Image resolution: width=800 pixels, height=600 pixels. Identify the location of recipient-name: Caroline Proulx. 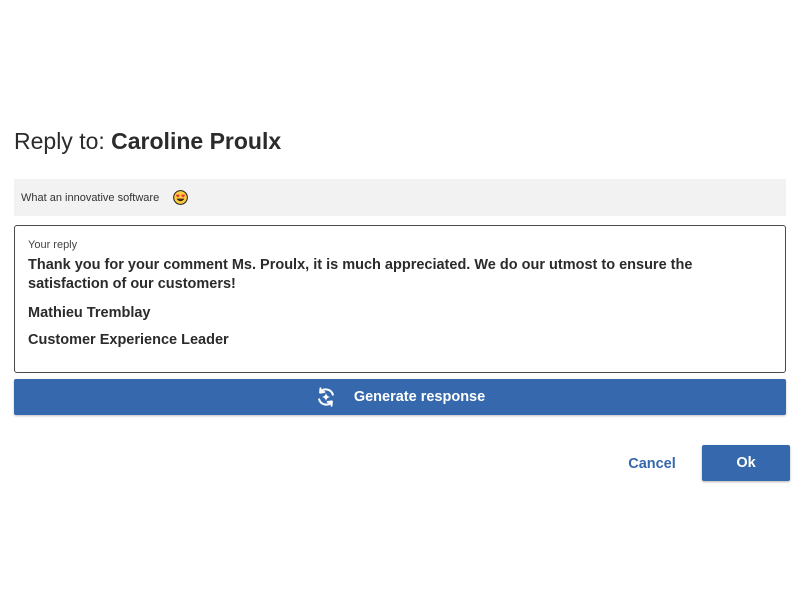
(196, 141).